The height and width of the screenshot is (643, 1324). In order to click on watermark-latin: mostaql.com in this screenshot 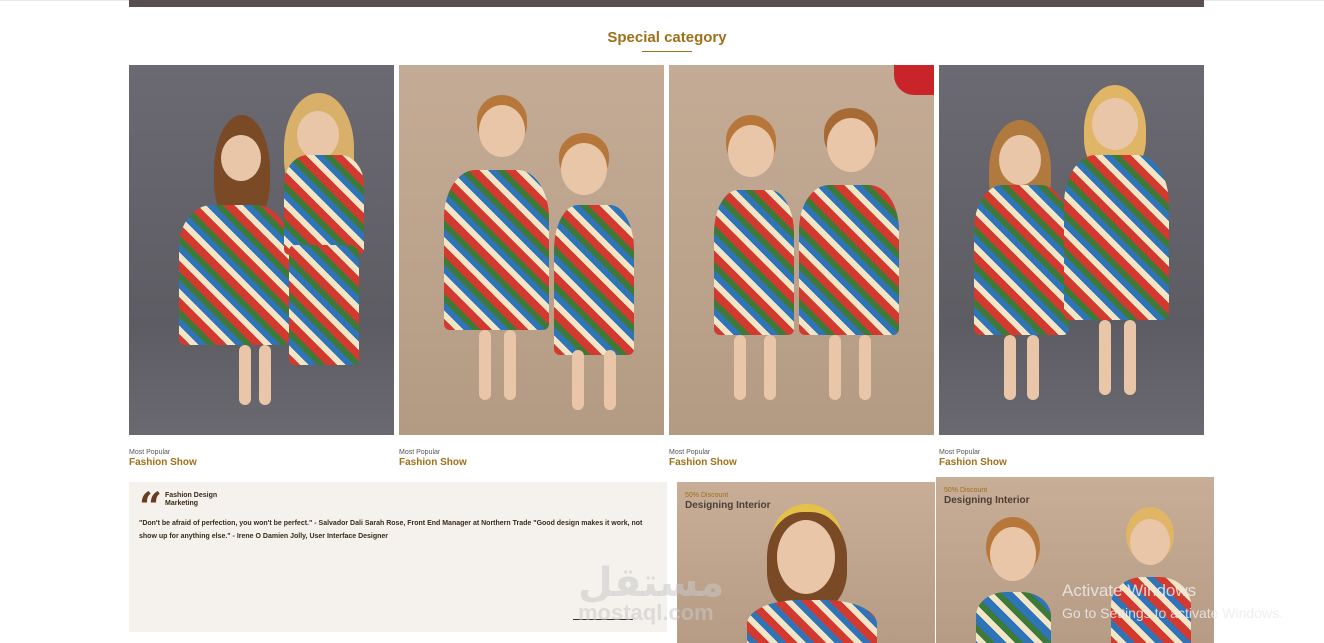, I will do `click(646, 612)`.